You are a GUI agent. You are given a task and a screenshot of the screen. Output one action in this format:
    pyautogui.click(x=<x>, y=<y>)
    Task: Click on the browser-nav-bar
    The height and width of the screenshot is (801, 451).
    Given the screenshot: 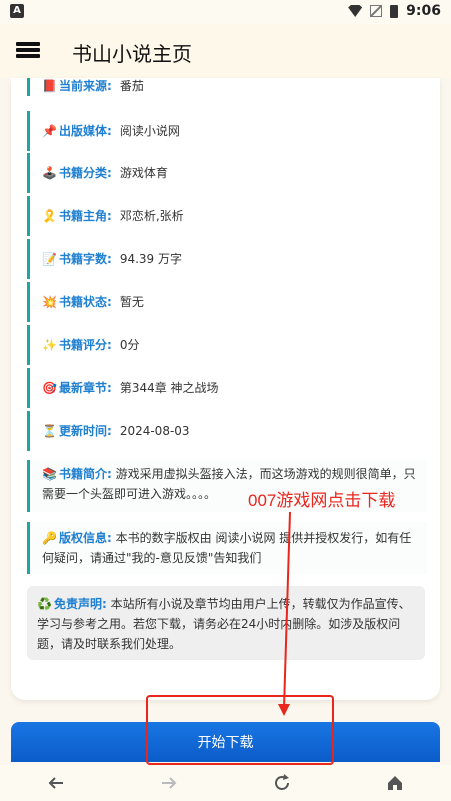 What is the action you would take?
    pyautogui.click(x=225, y=783)
    